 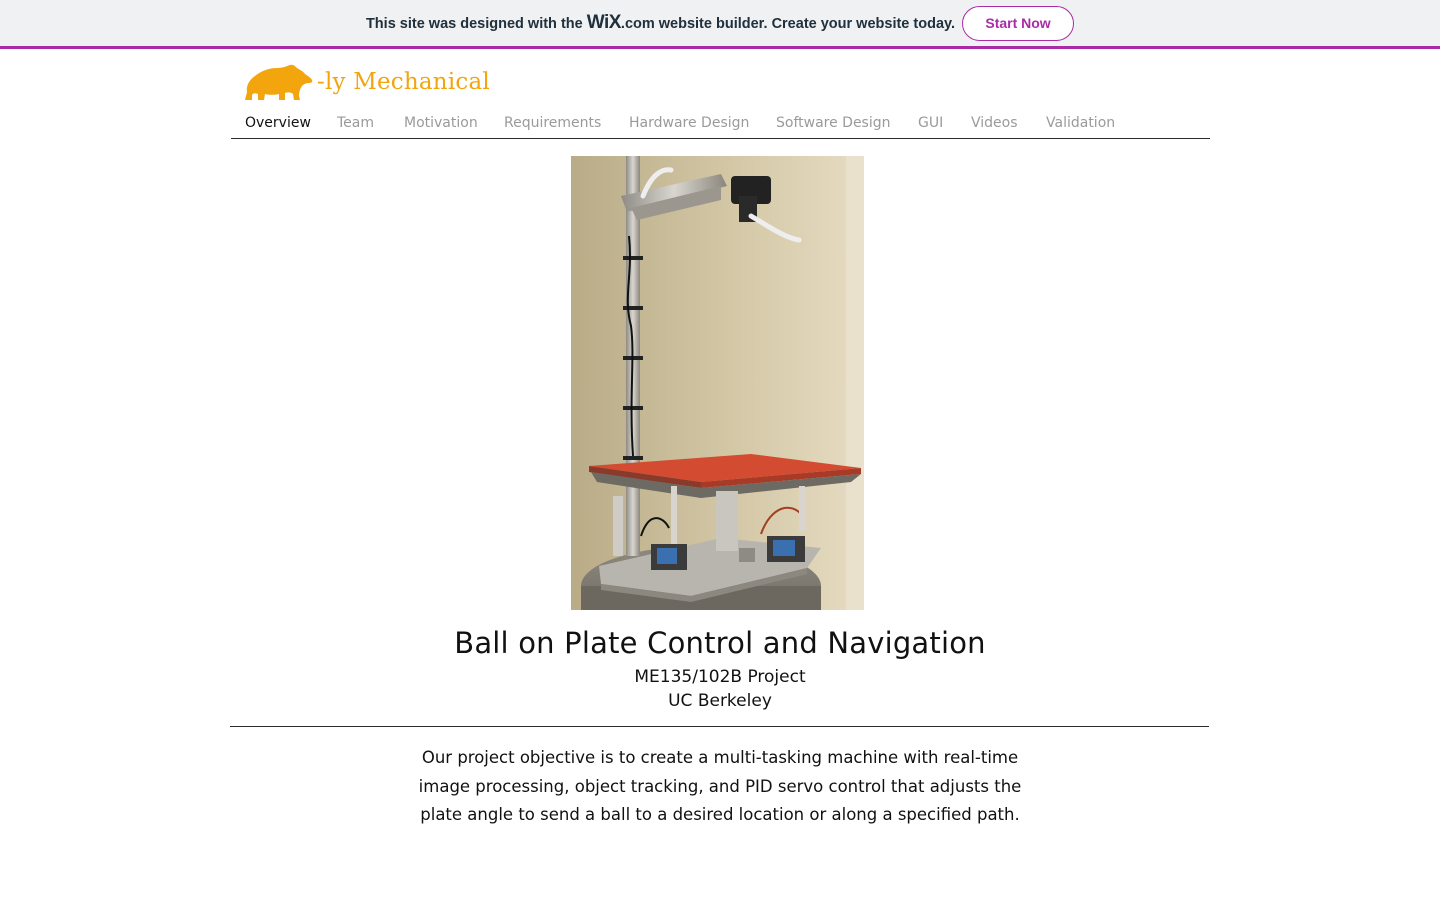 I want to click on start-now-button: Start Now, so click(x=1018, y=23).